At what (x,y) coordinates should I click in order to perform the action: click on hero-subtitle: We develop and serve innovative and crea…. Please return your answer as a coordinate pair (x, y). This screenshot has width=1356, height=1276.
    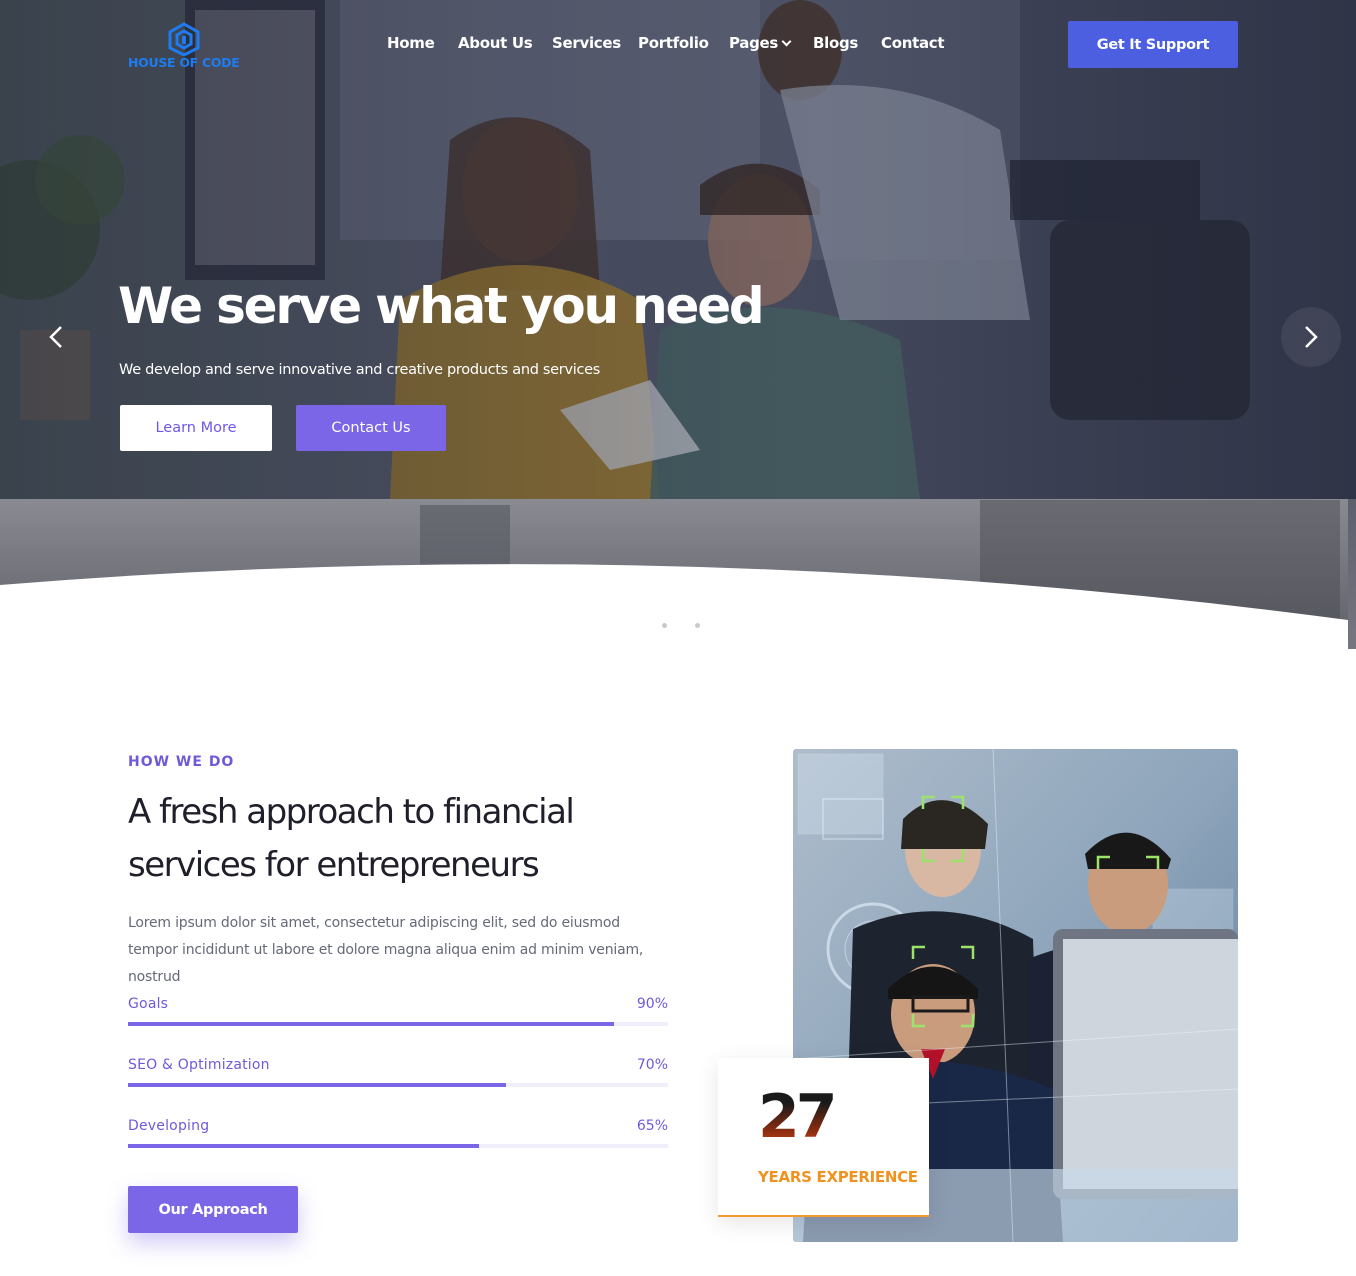
    Looking at the image, I should click on (360, 370).